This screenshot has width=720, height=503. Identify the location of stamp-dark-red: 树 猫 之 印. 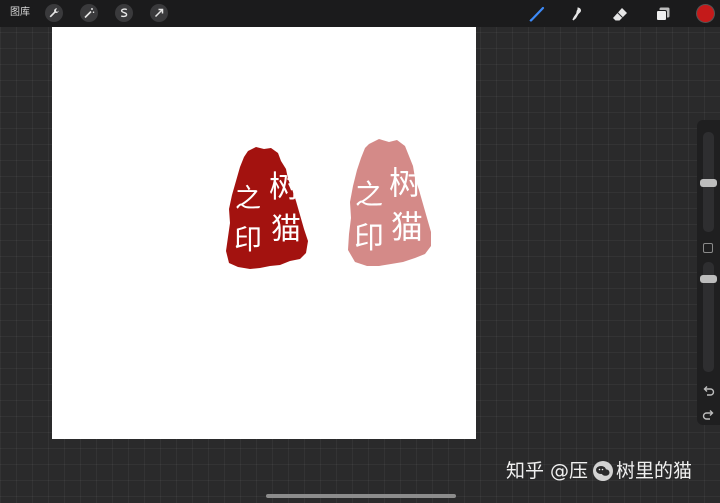
(267, 208).